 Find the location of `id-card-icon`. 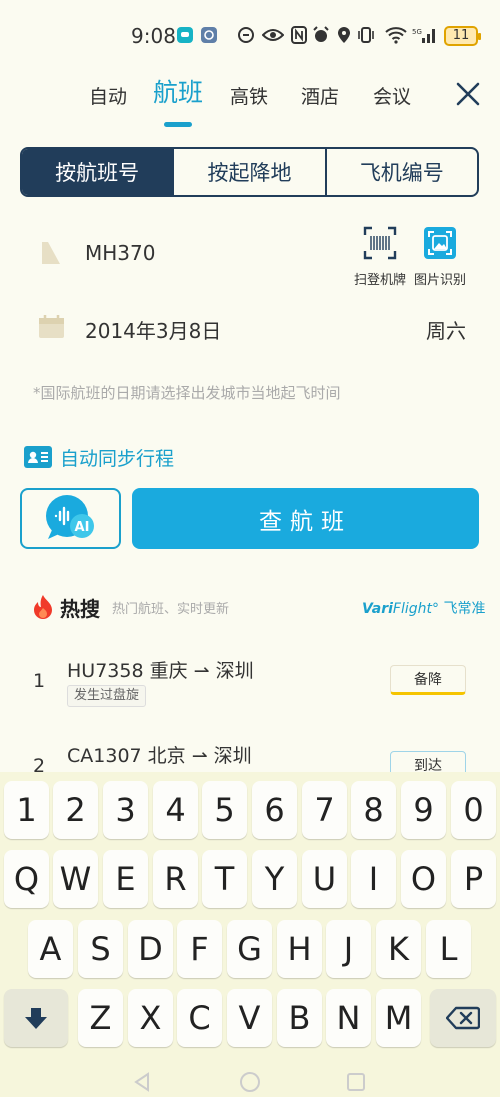

id-card-icon is located at coordinates (38, 457).